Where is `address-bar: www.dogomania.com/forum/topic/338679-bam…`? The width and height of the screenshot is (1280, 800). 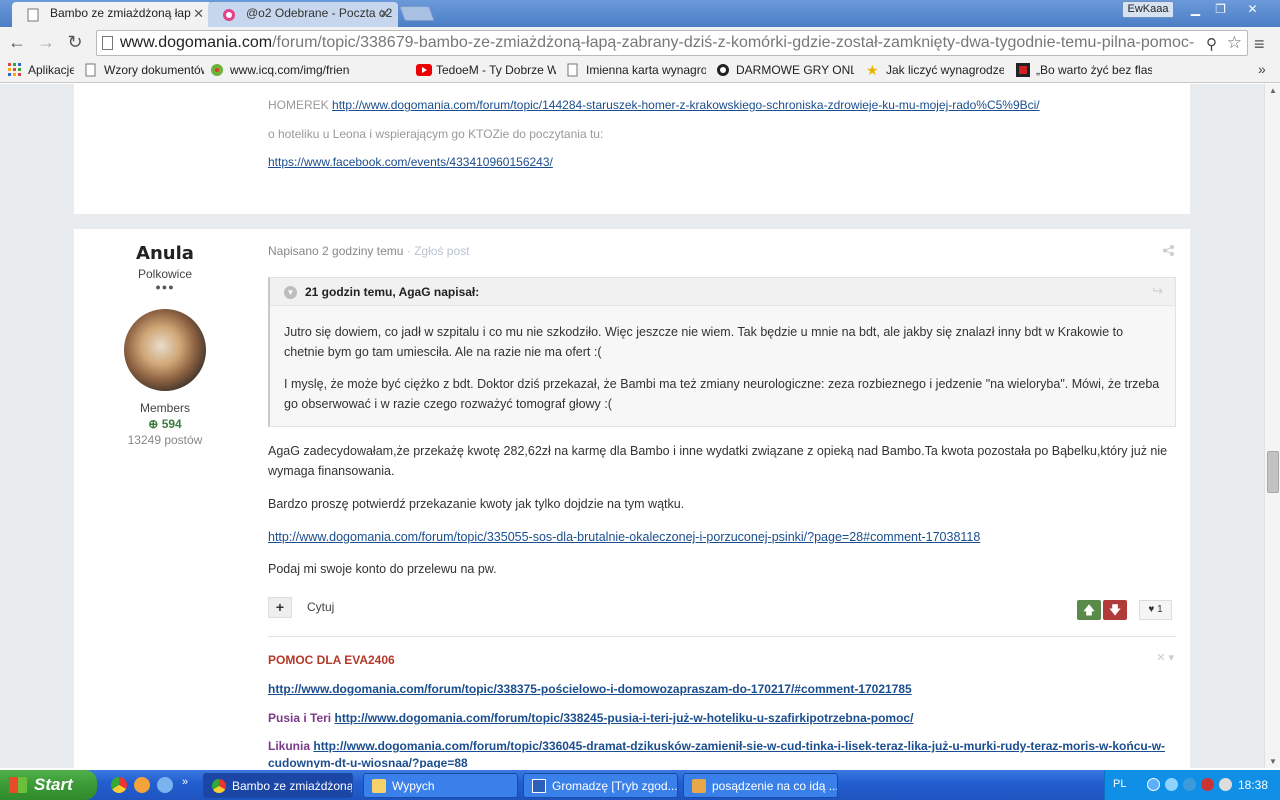 address-bar: www.dogomania.com/forum/topic/338679-bam… is located at coordinates (672, 43).